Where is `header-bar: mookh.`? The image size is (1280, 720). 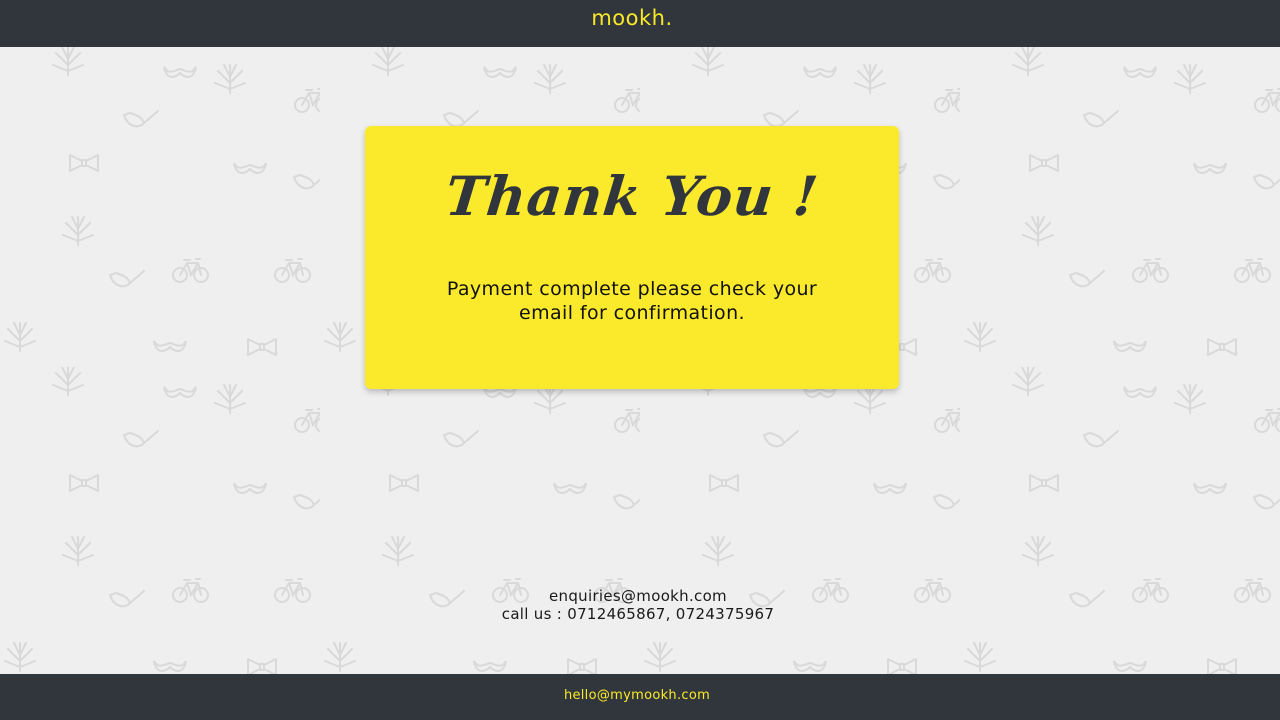
header-bar: mookh. is located at coordinates (640, 23).